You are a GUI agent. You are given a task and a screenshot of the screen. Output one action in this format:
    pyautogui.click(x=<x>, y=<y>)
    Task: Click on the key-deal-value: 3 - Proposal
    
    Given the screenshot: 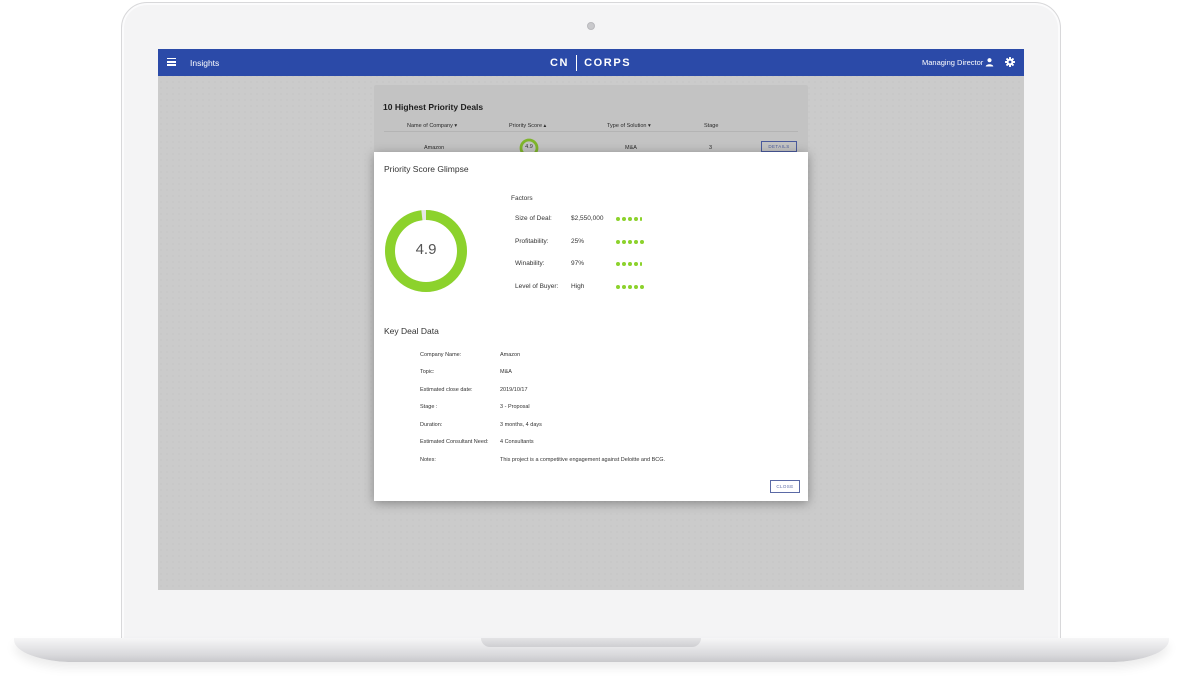 What is the action you would take?
    pyautogui.click(x=515, y=407)
    